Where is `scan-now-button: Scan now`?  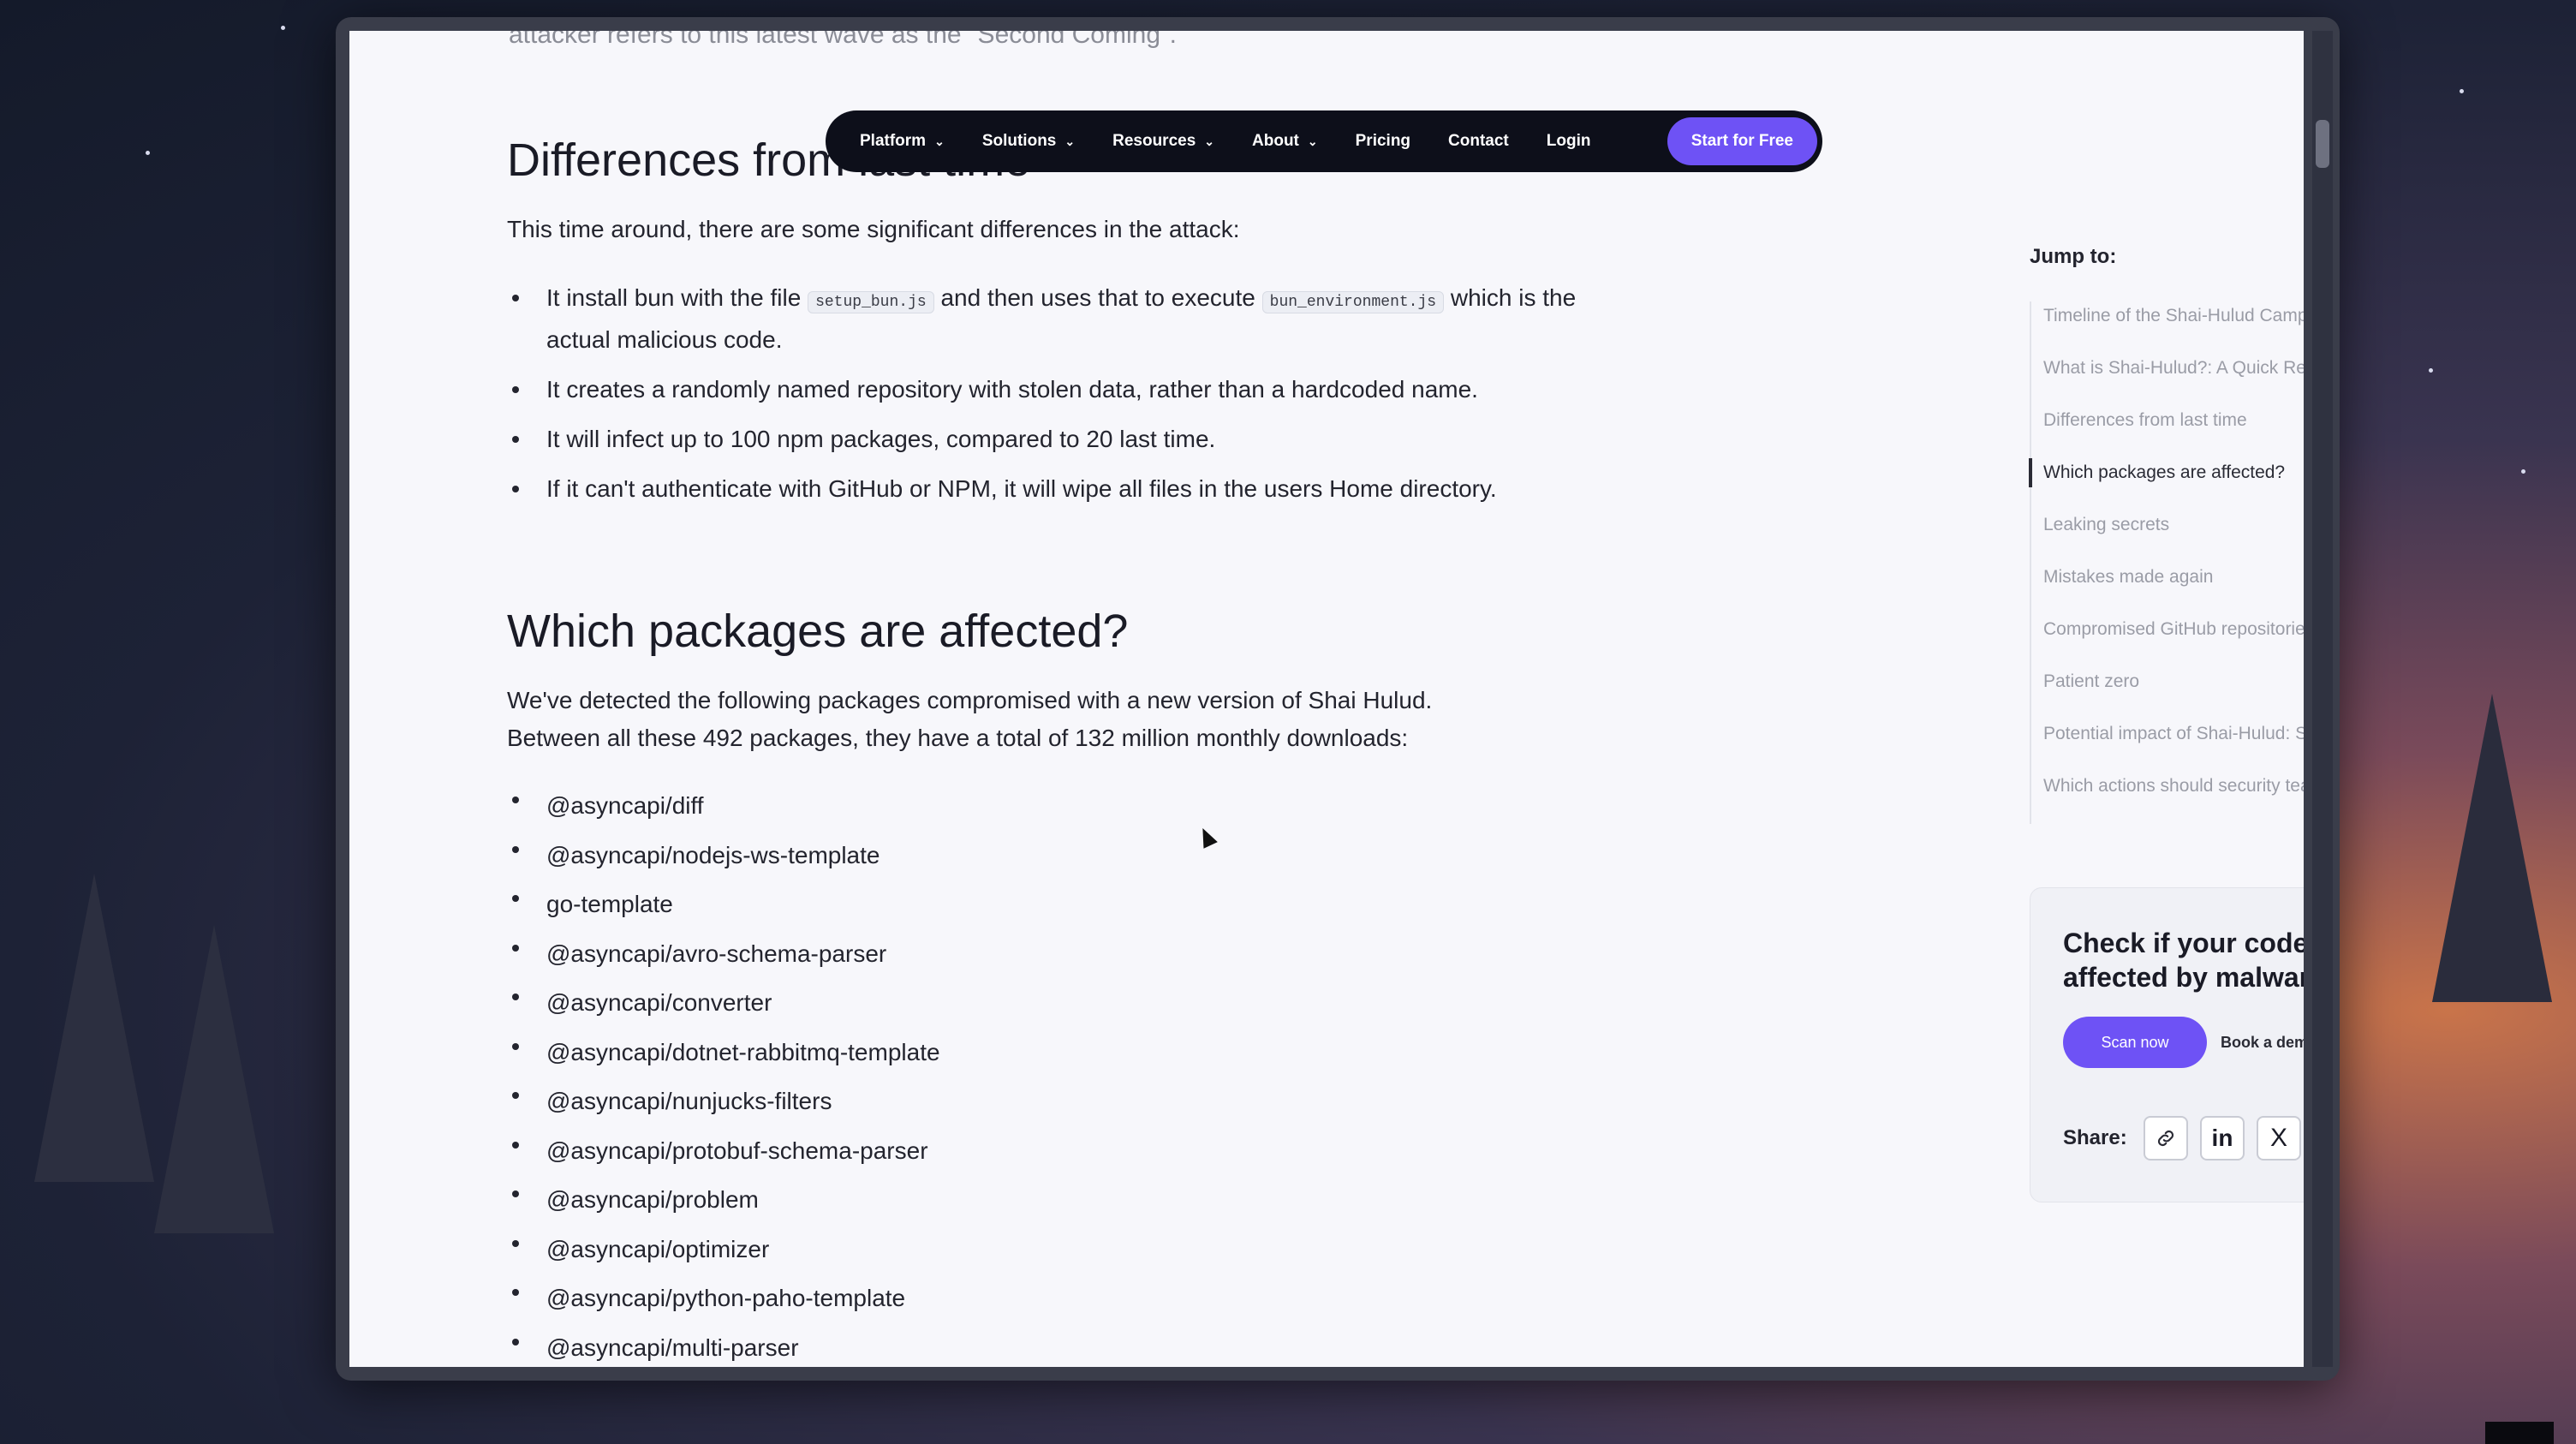 scan-now-button: Scan now is located at coordinates (2135, 1042).